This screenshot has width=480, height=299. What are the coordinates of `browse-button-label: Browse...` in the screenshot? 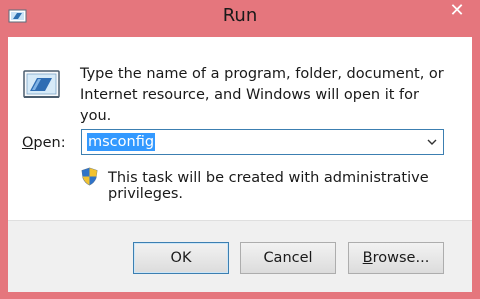 It's located at (396, 258).